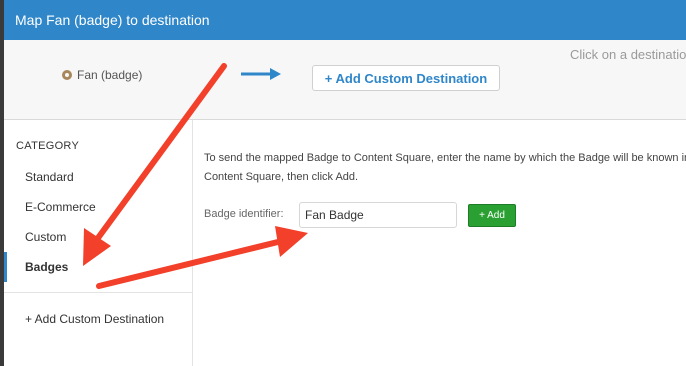 Image resolution: width=686 pixels, height=366 pixels. I want to click on sidebar-item-custom: Custom, so click(98, 237).